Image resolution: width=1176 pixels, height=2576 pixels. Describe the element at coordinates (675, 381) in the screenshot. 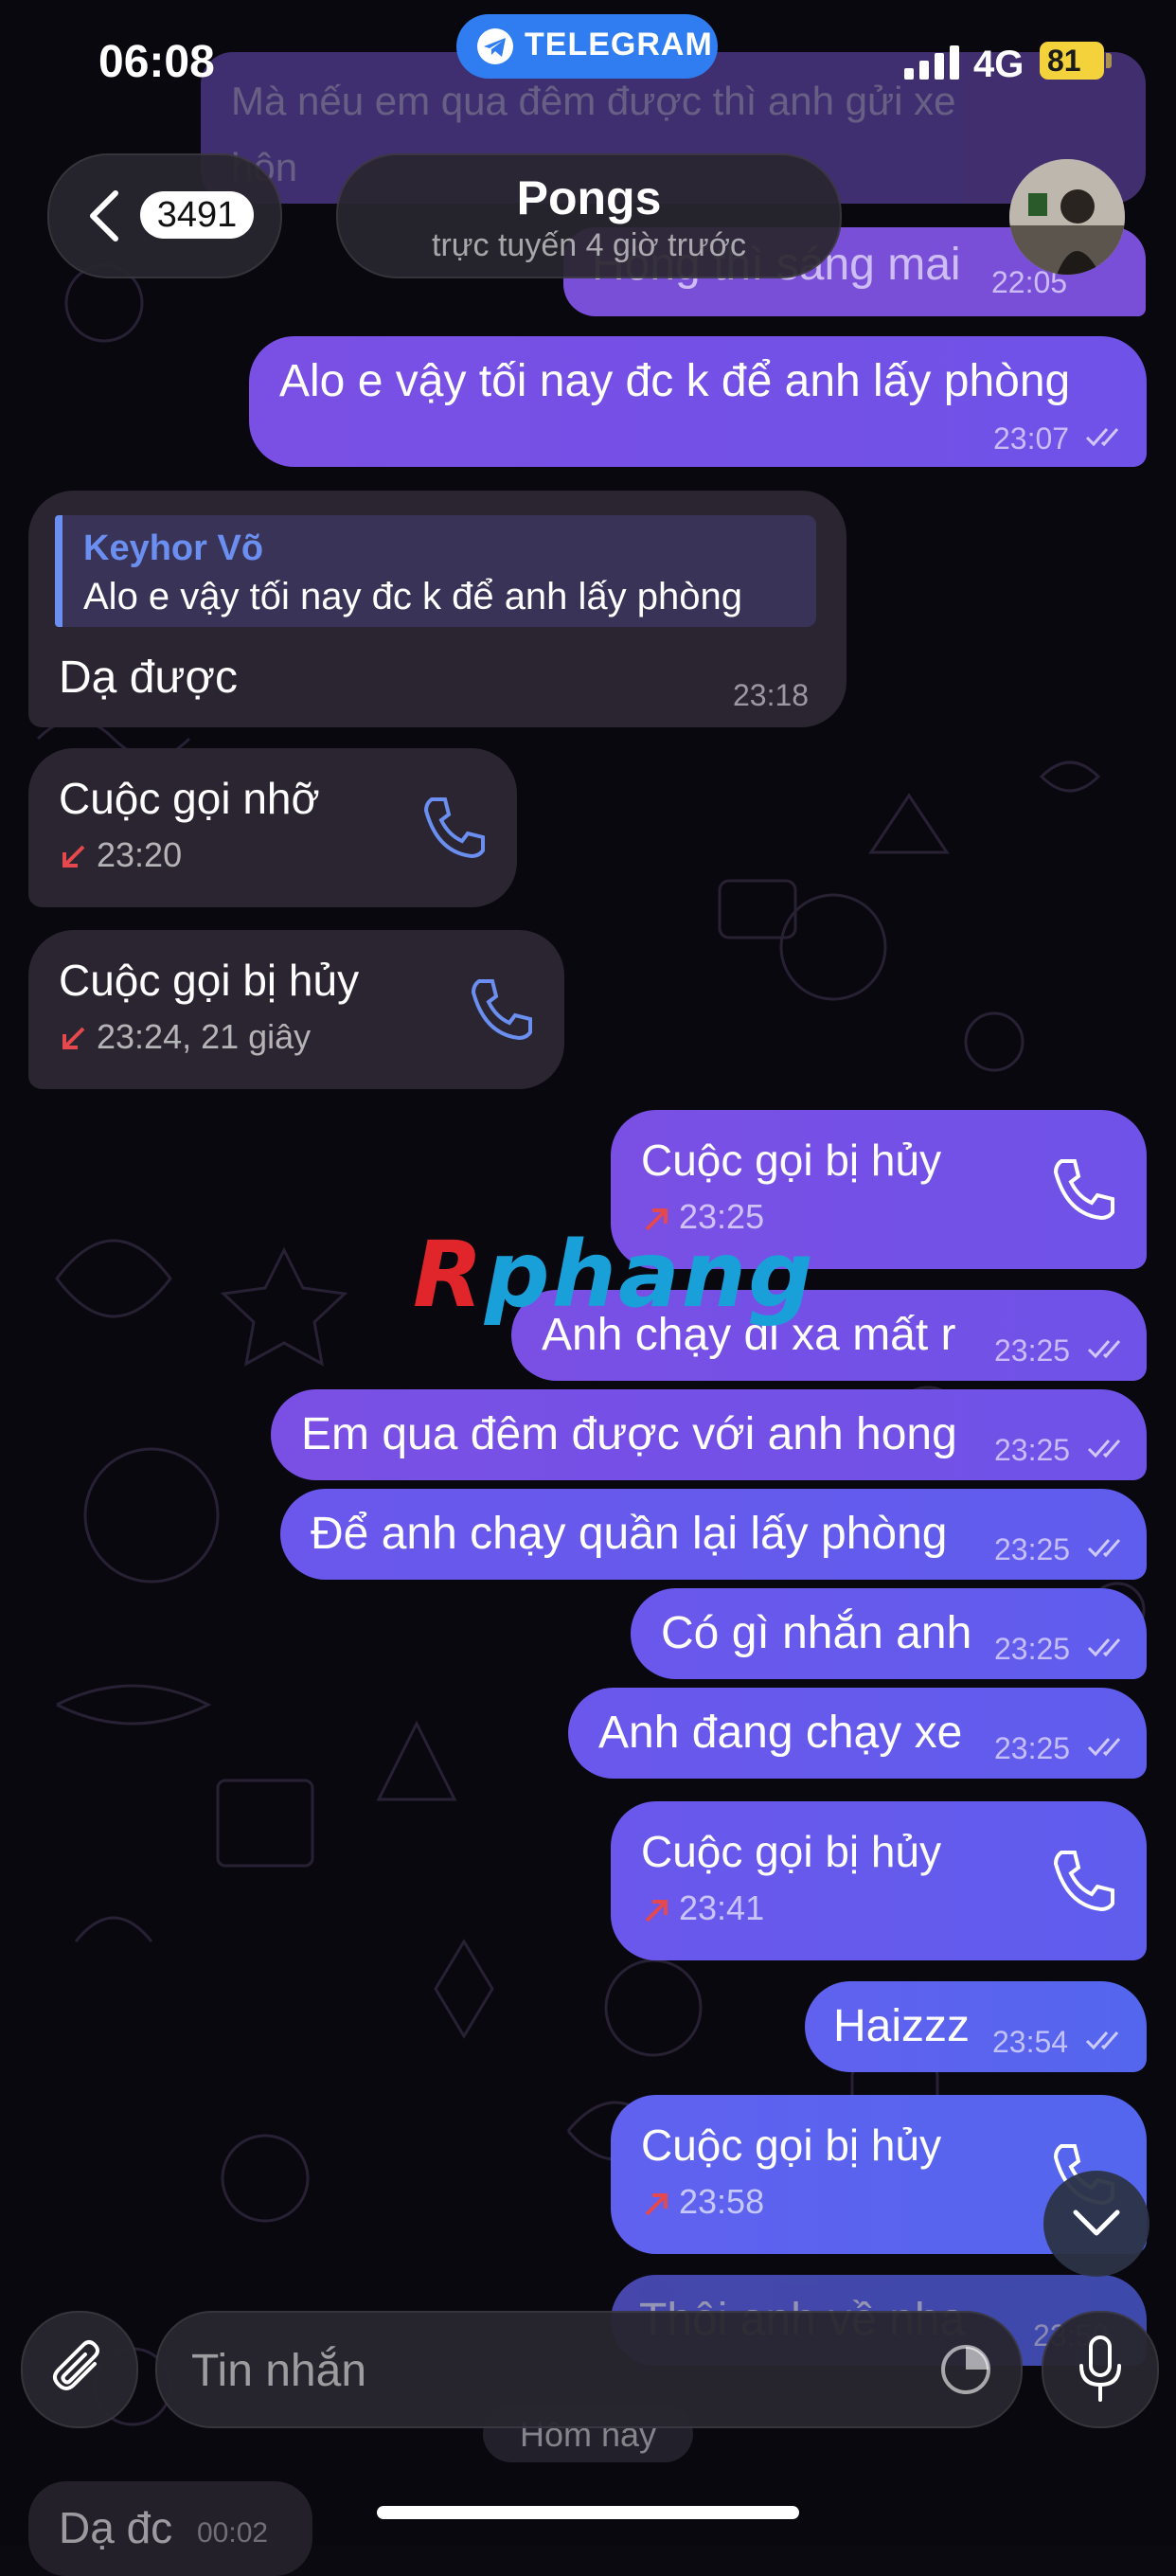

I see `message-text: Alo e vậy tối nay đc k để anh lấy phòng` at that location.